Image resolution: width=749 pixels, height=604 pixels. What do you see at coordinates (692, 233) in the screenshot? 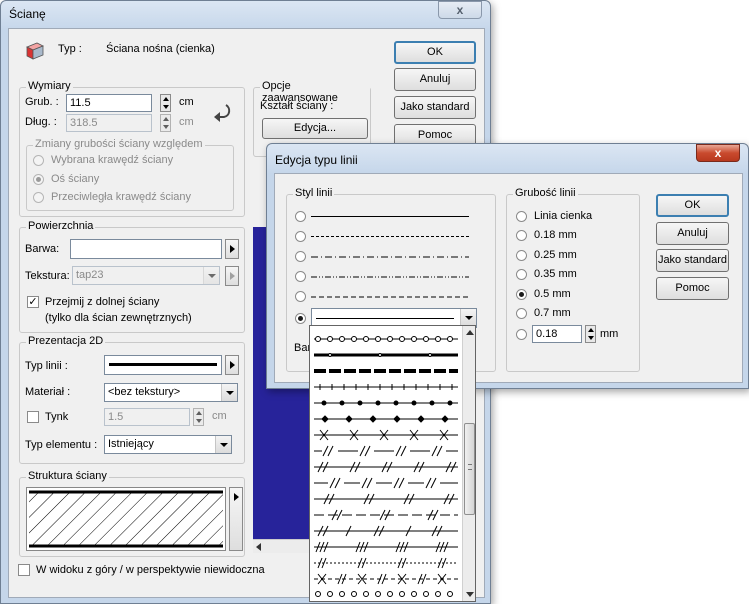
I see `line-cancel-button: Anuluj` at bounding box center [692, 233].